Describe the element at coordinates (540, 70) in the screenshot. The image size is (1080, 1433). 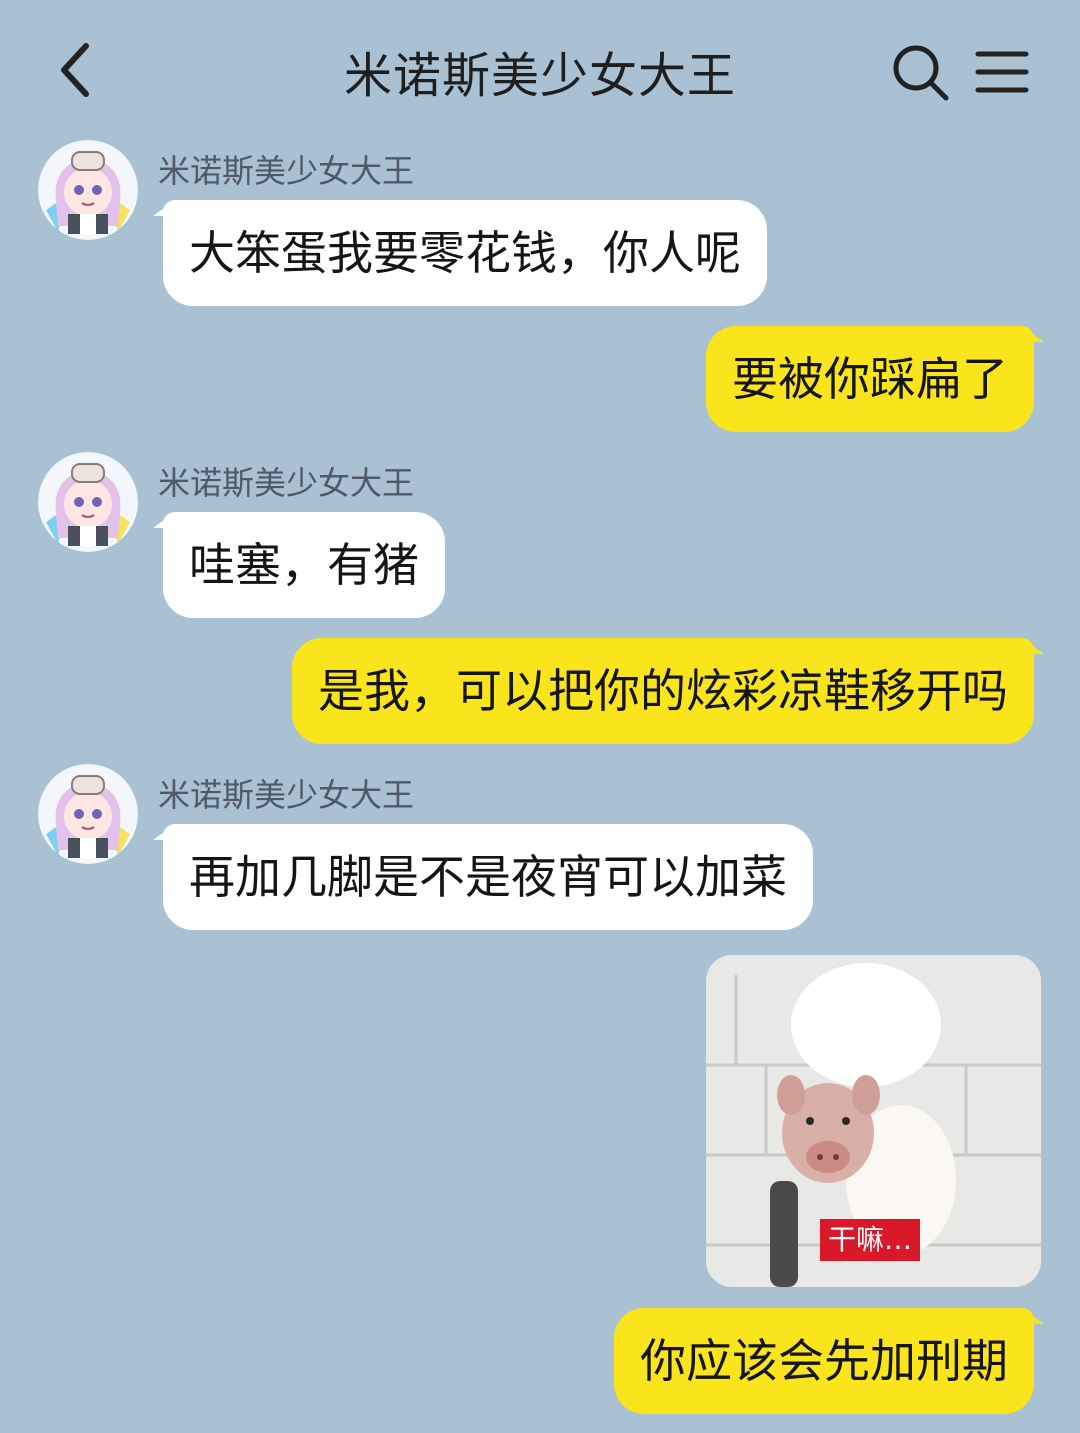
I see `chat-header: 米诺斯美少女大王` at that location.